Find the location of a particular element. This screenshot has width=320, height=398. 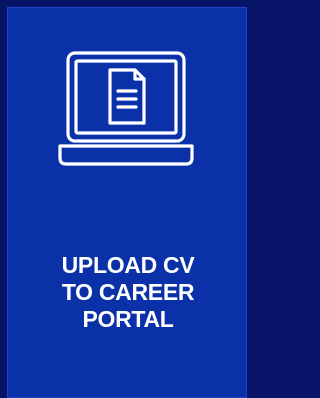

laptop-document-icon is located at coordinates (126, 108).